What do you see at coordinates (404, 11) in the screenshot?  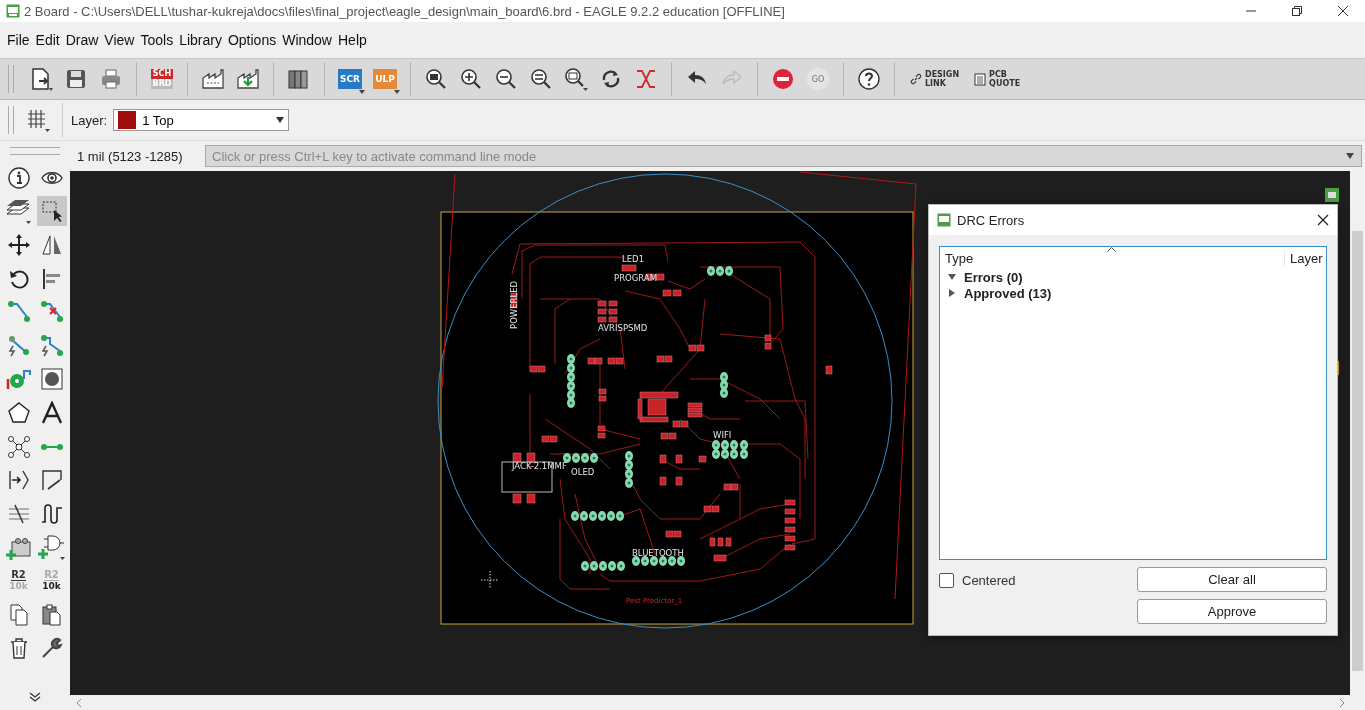 I see `window-title: 2 Board - C:\Users\DELL\tushar-kukreja\docs\files\final_project\eagle_design\main_board\6.brd - EAGLE 9.2.2 education [OFFLINE]` at bounding box center [404, 11].